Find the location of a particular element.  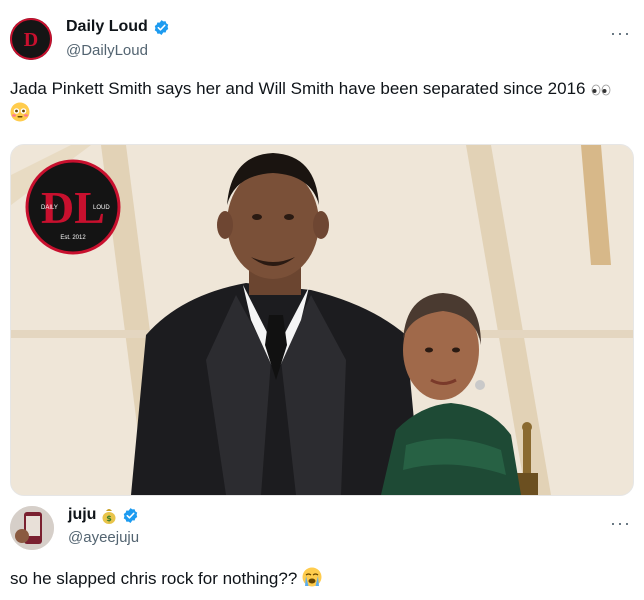

svg-text: LOUD is located at coordinates (101, 208).